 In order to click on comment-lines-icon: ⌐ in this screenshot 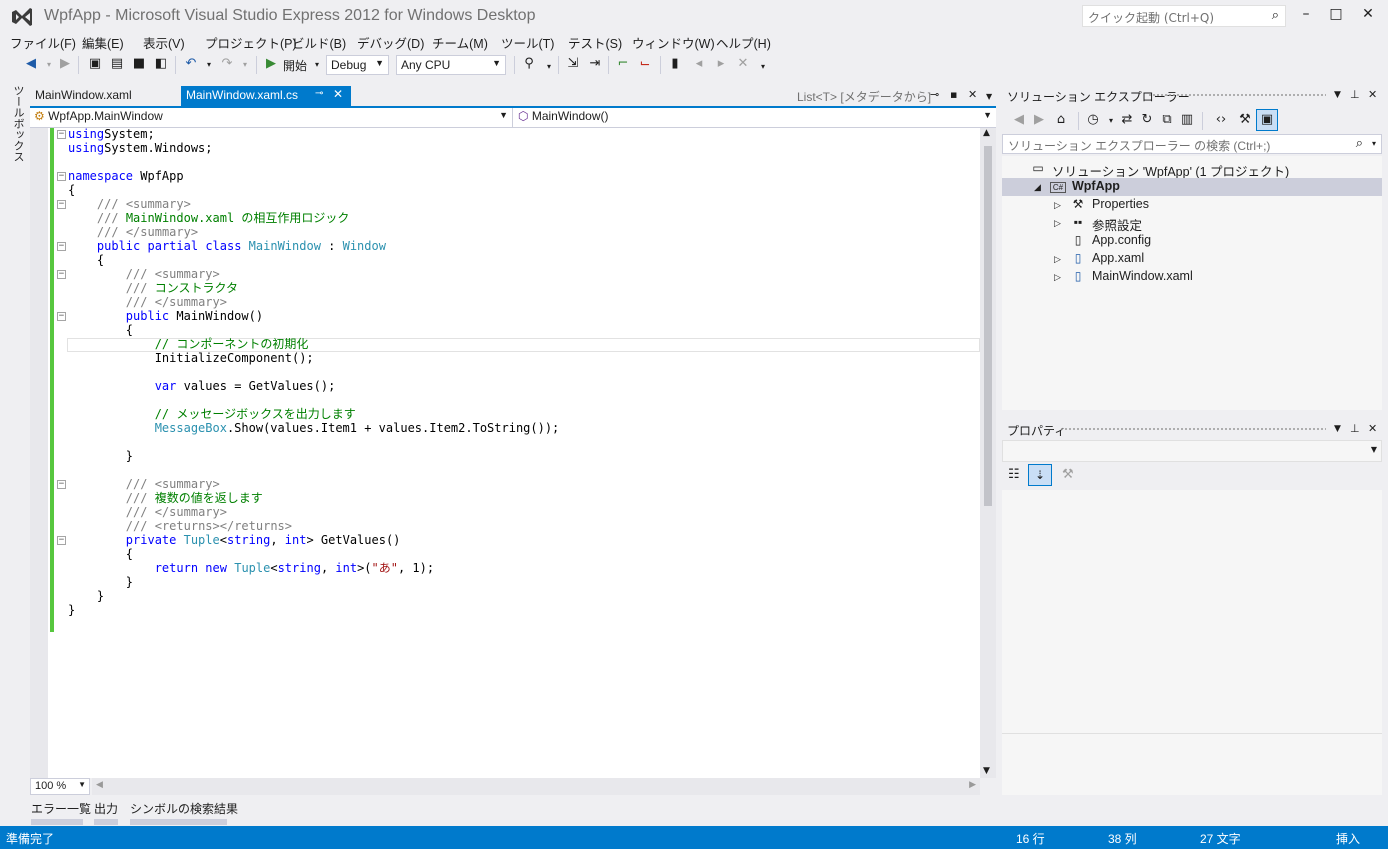, I will do `click(623, 63)`.